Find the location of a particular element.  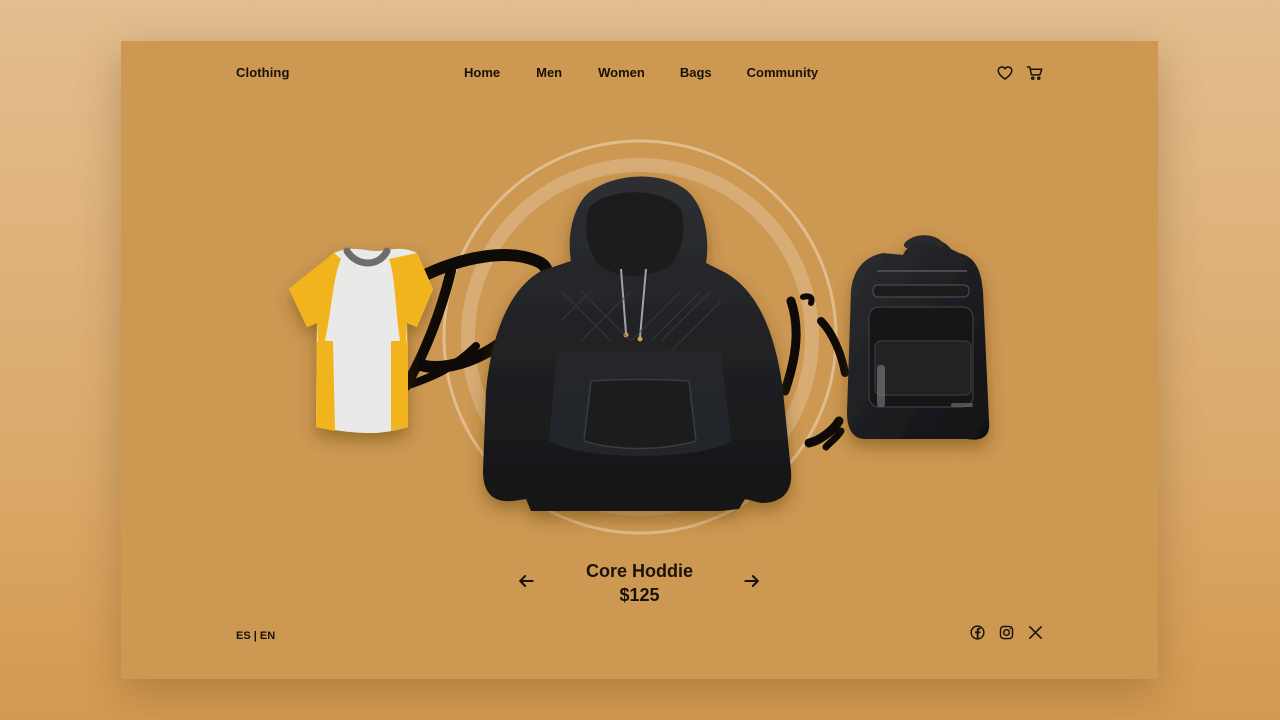

hoodie-product is located at coordinates (637, 343).